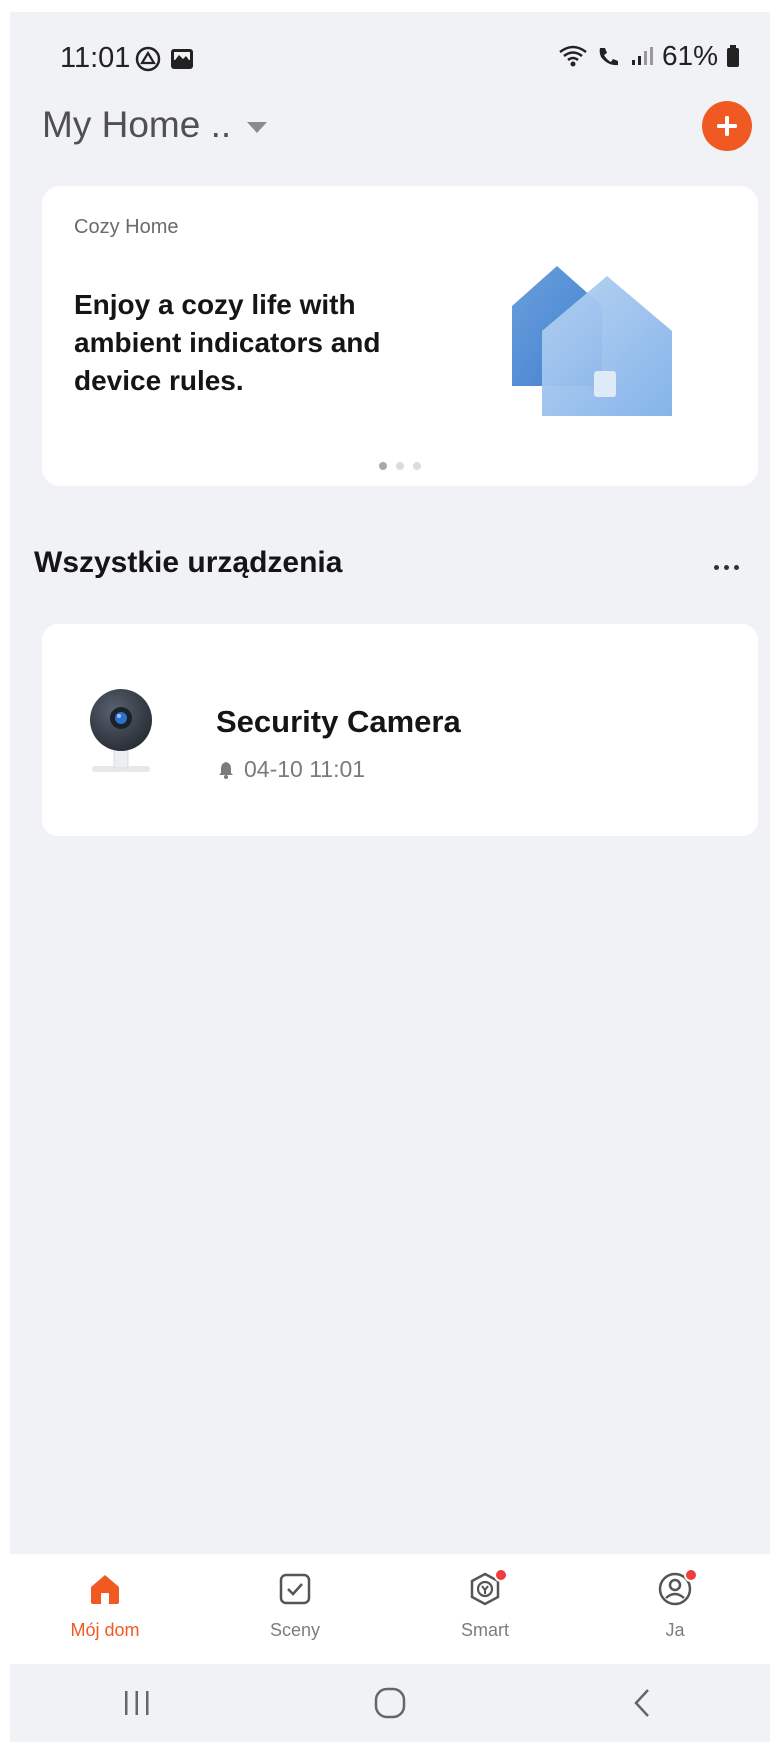 The width and height of the screenshot is (782, 1744). Describe the element at coordinates (305, 769) in the screenshot. I see `device-last-event-time: 04-10 11:01` at that location.